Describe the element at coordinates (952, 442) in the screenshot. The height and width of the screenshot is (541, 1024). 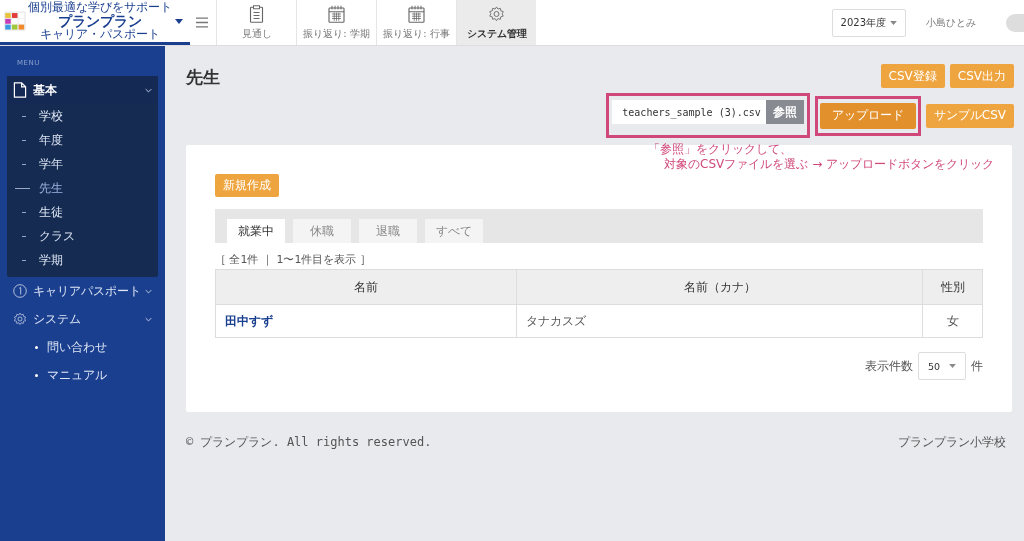
I see `school-name: プランプラン小学校` at that location.